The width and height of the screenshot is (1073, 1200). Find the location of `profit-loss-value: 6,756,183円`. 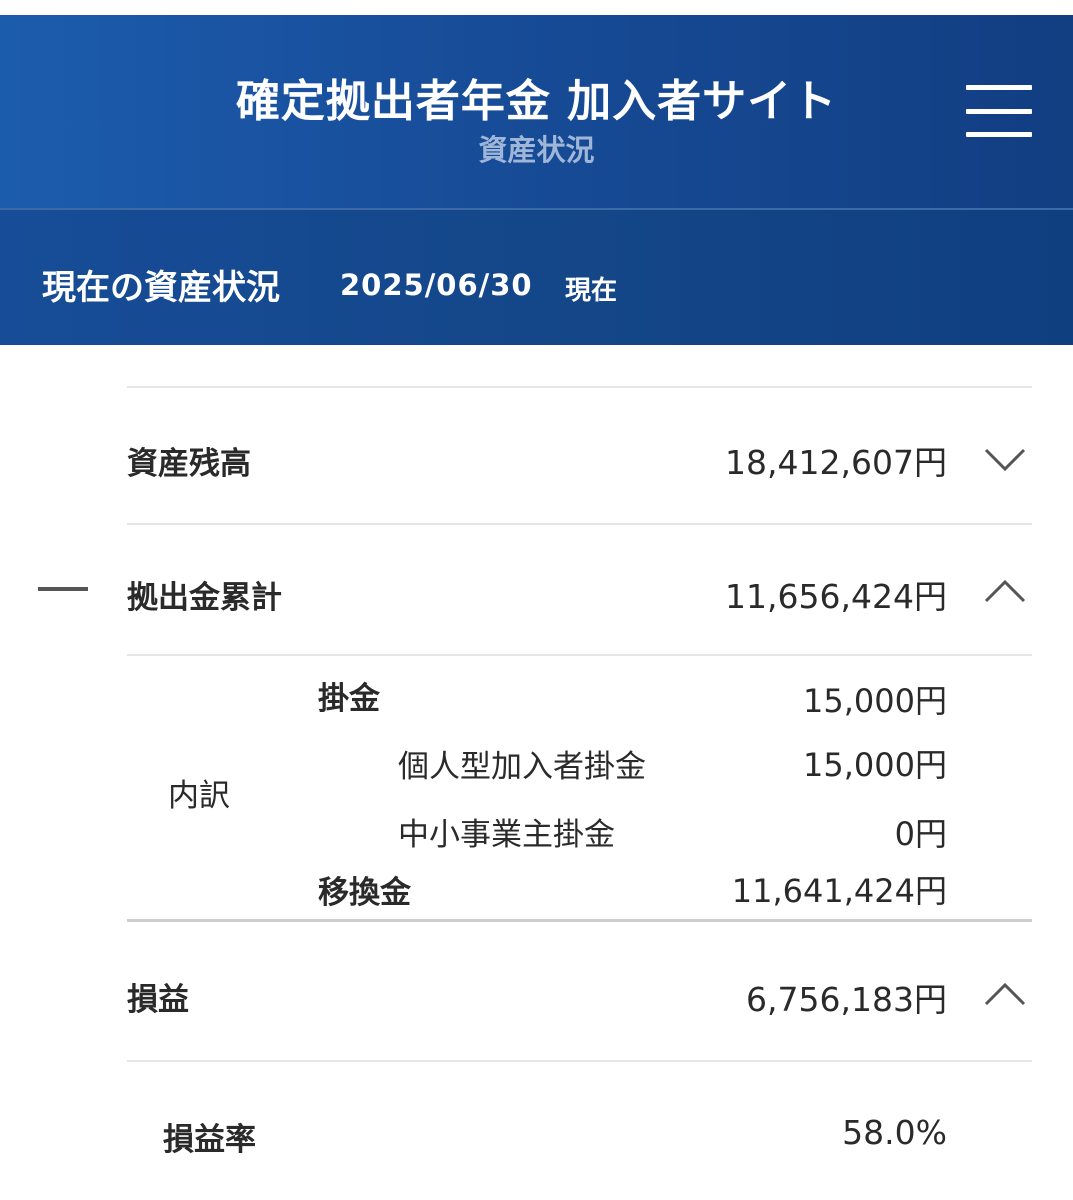

profit-loss-value: 6,756,183円 is located at coordinates (846, 999).